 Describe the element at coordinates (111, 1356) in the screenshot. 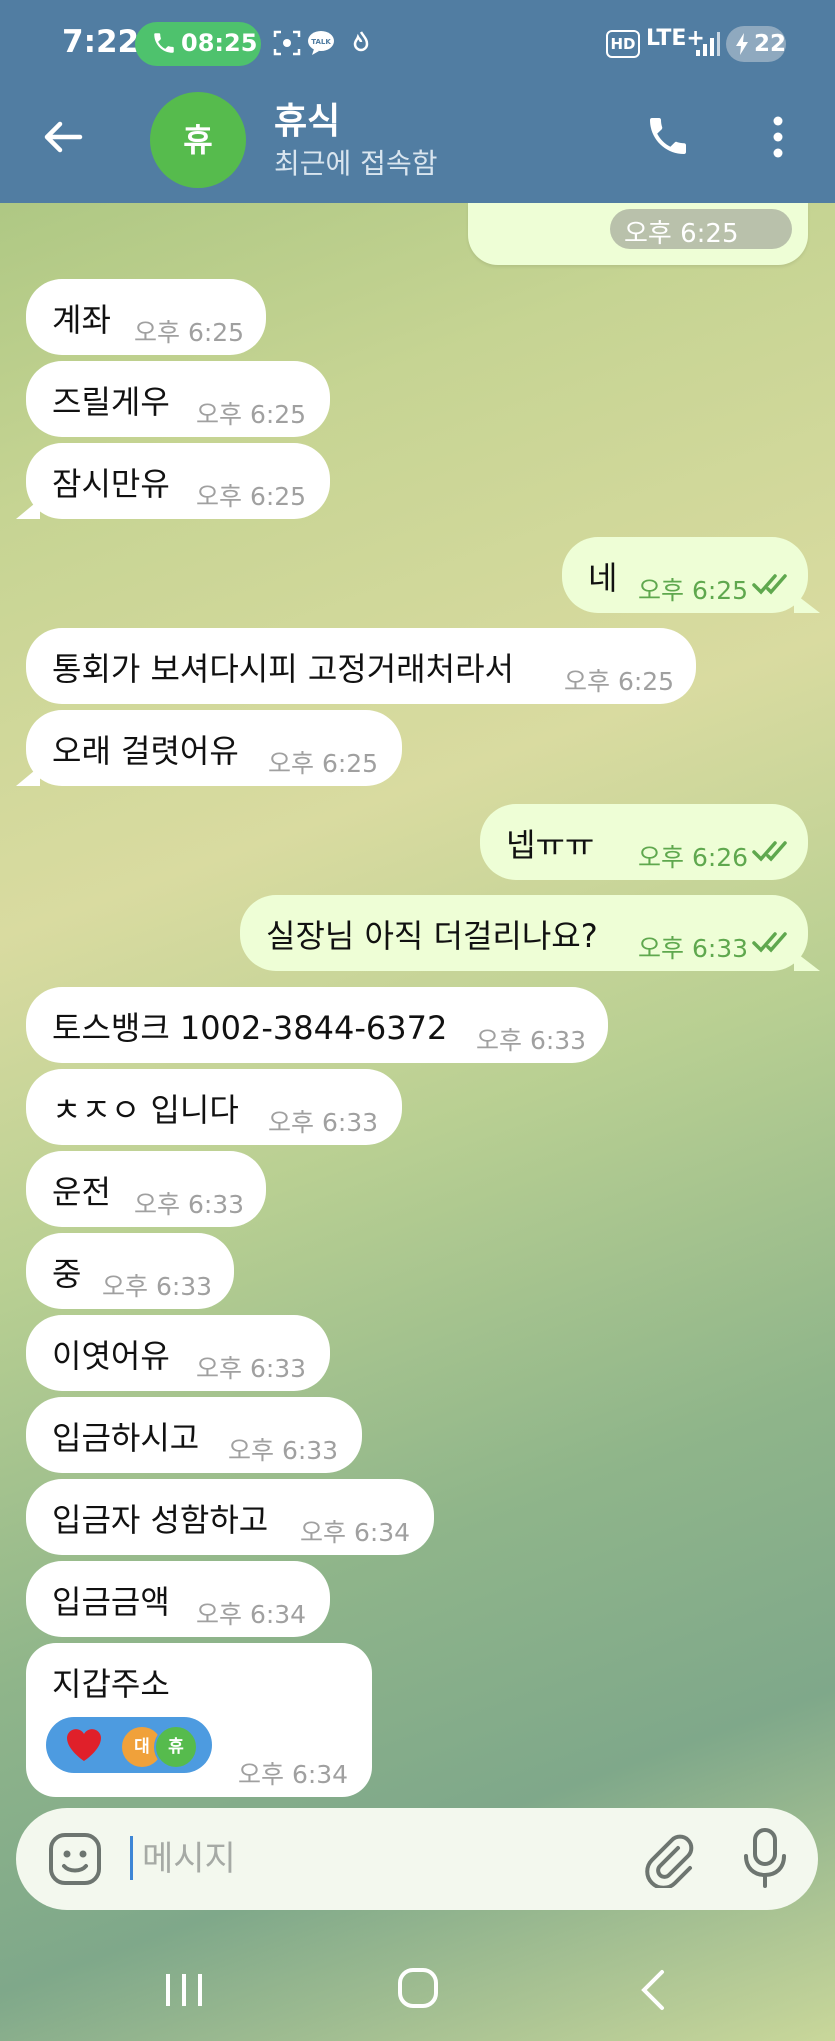

I see `message-text: 이엿어유` at that location.